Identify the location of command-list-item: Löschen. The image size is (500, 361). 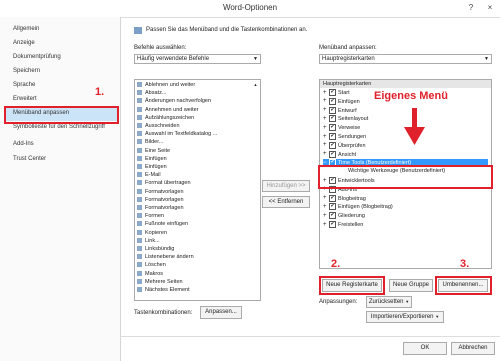
(151, 265).